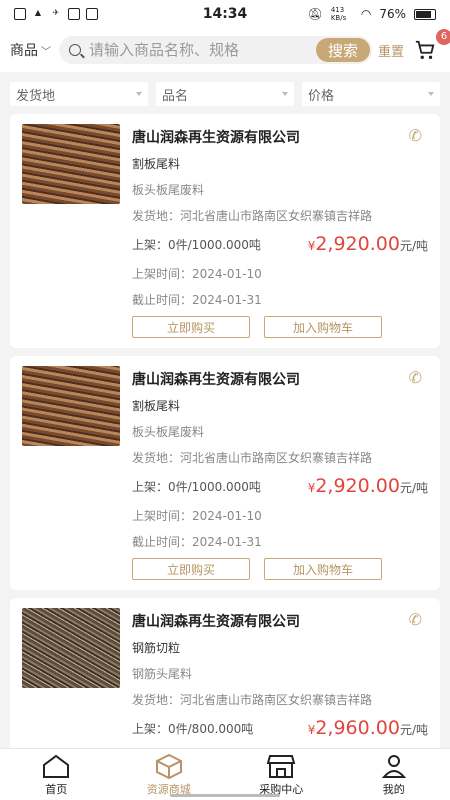  What do you see at coordinates (281, 766) in the screenshot?
I see `store-icon` at bounding box center [281, 766].